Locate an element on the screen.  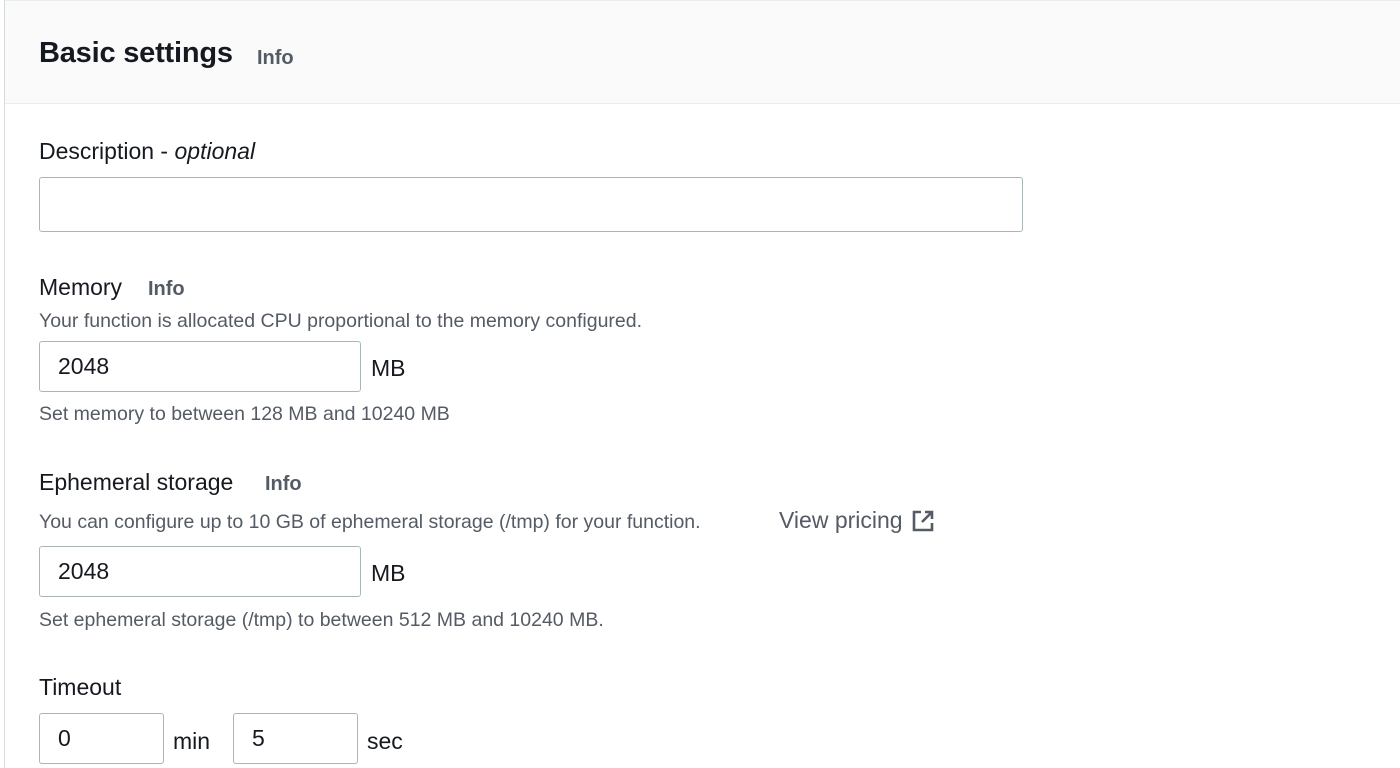
view-pricing-label: View pricing is located at coordinates (841, 520).